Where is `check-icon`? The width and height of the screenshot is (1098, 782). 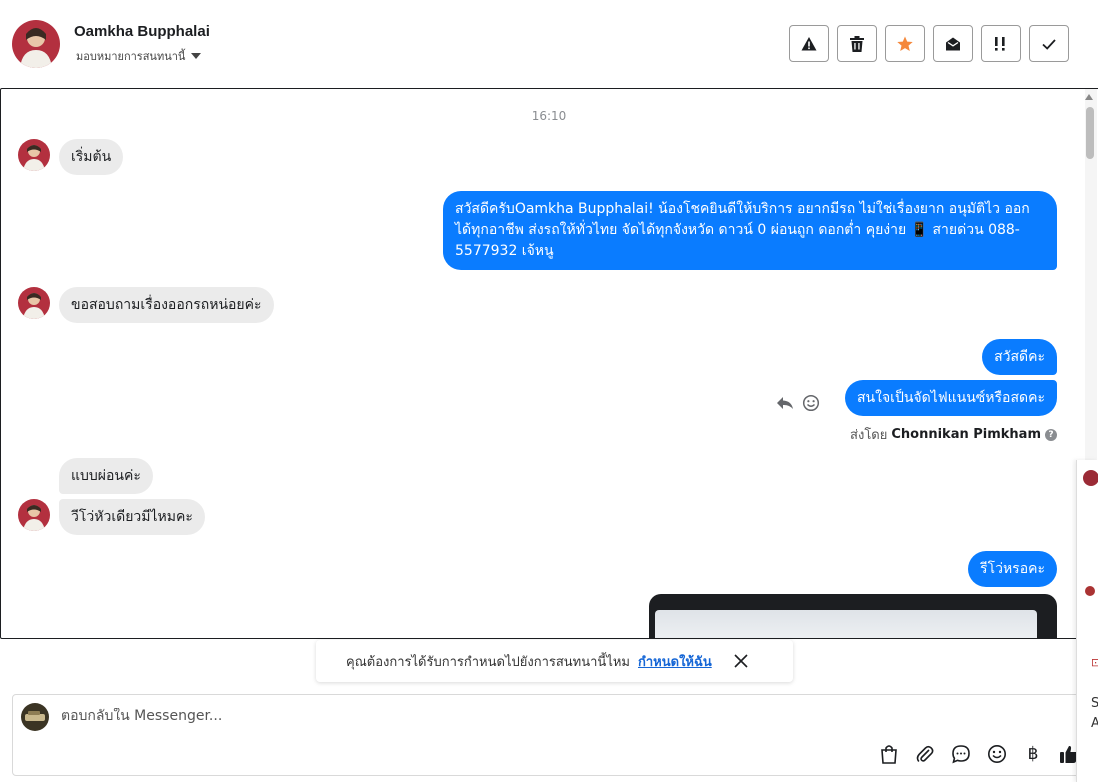 check-icon is located at coordinates (1049, 44).